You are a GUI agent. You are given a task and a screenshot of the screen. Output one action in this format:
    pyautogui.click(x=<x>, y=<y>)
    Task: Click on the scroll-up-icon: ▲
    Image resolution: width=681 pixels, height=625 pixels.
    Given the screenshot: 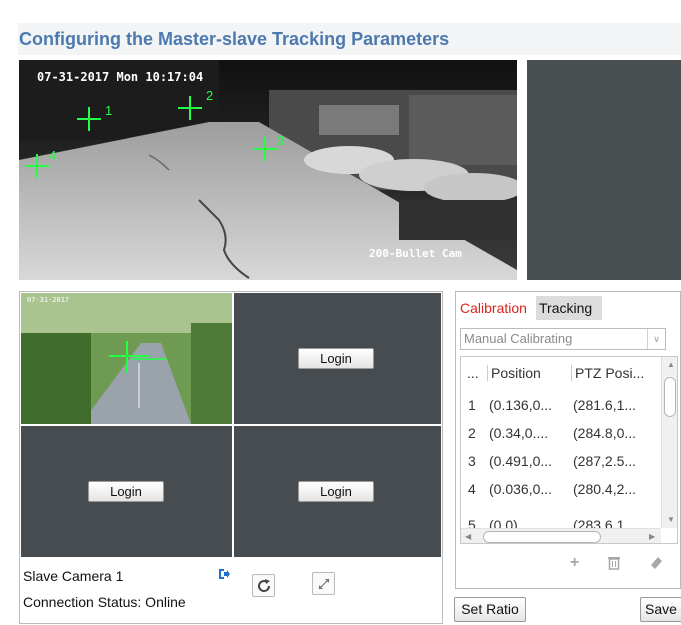 What is the action you would take?
    pyautogui.click(x=671, y=364)
    